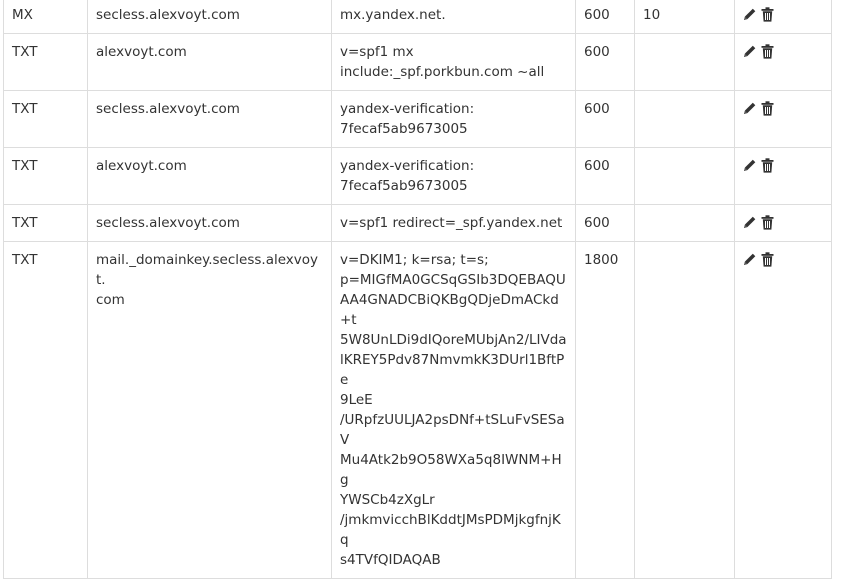 Image resolution: width=845 pixels, height=579 pixels. I want to click on record-answer-text: AA4GNADCBiQKBgQDjeDmACkd+t, so click(449, 310).